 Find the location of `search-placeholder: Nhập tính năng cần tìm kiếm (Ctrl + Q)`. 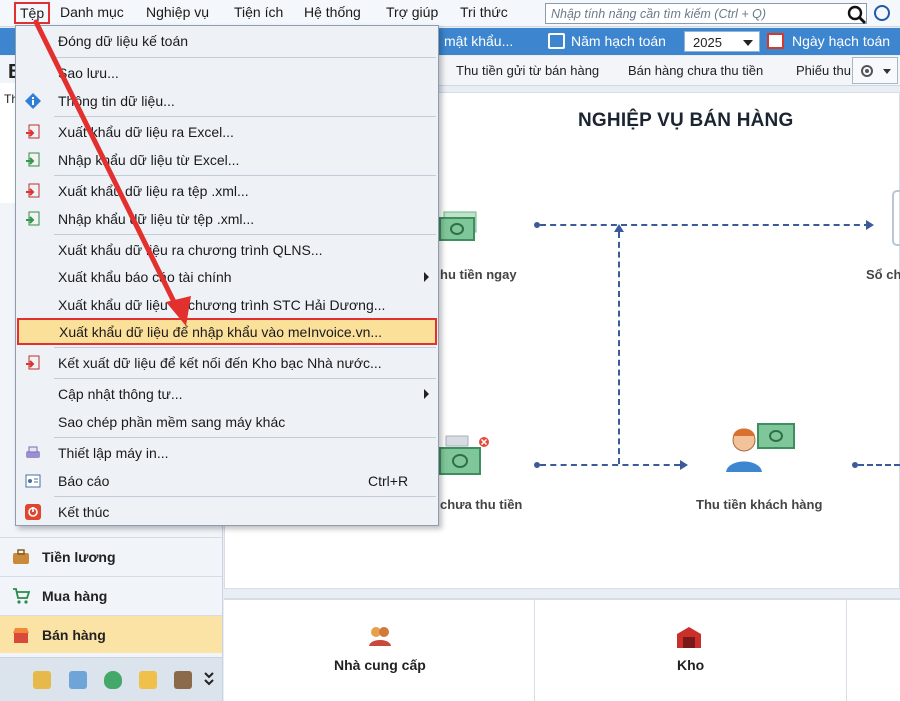

search-placeholder: Nhập tính năng cần tìm kiếm (Ctrl + Q) is located at coordinates (659, 14).